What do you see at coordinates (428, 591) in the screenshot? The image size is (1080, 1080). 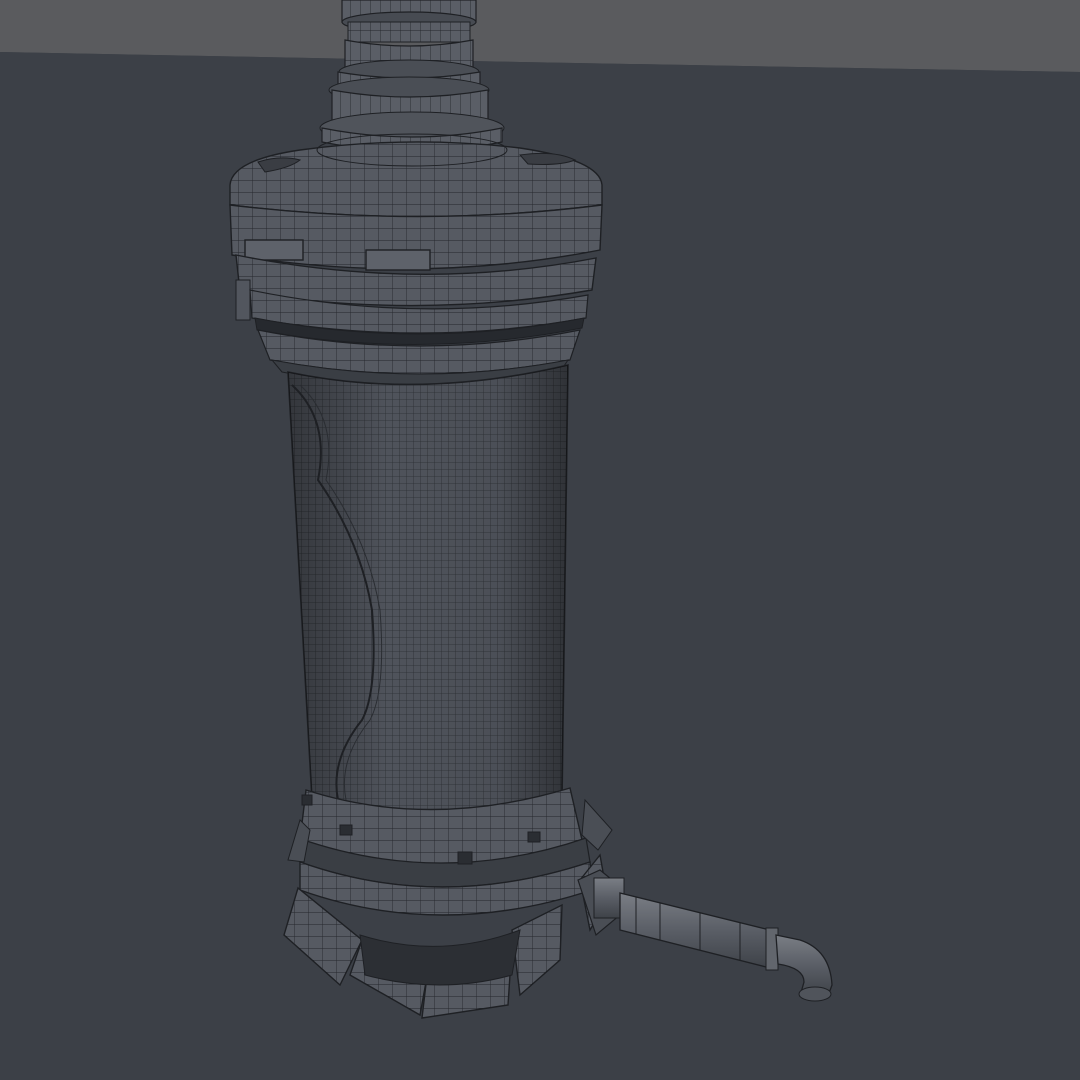 I see `mesh-tank` at bounding box center [428, 591].